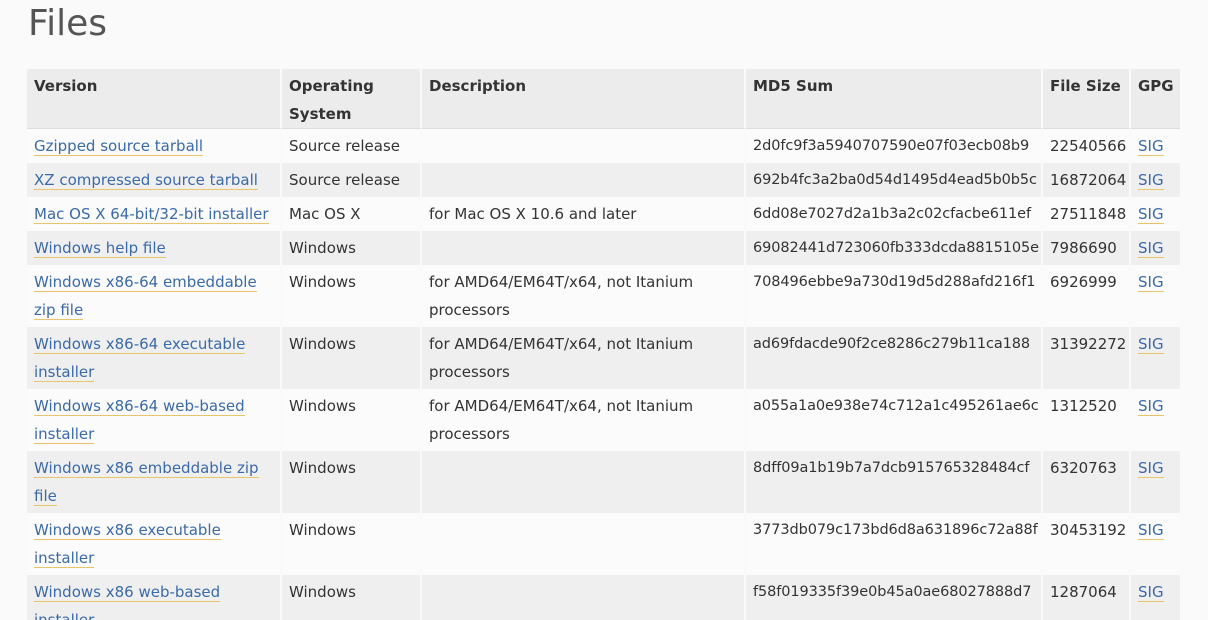  Describe the element at coordinates (1087, 214) in the screenshot. I see `size-cell: 27511848` at that location.